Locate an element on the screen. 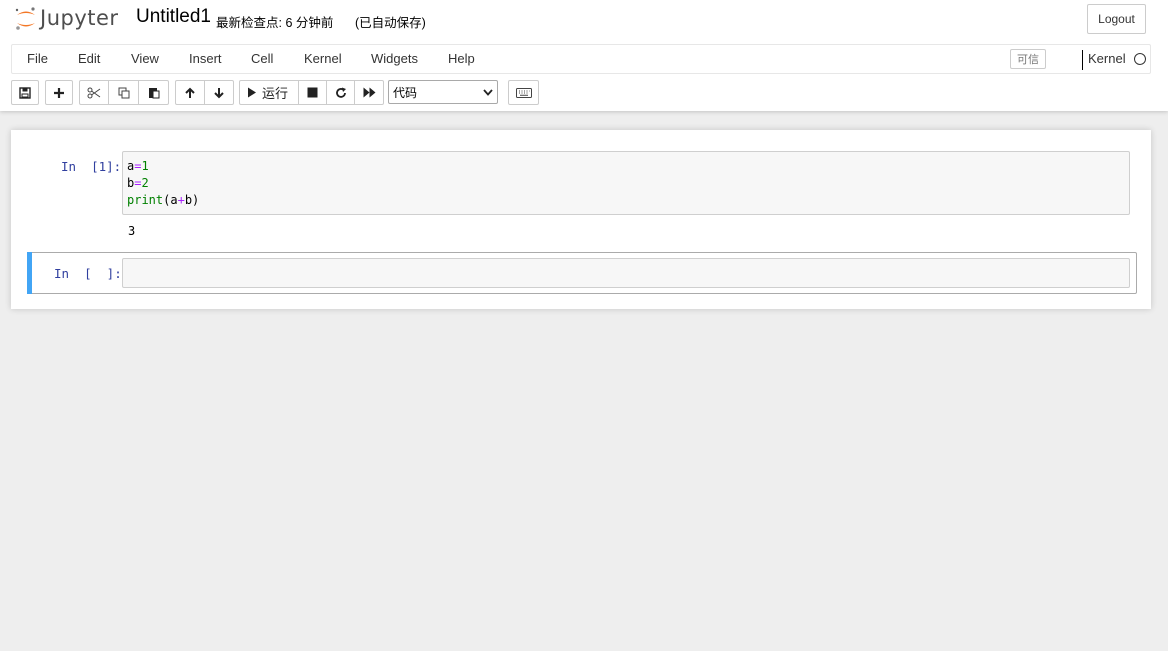 This screenshot has height=651, width=1168. plus-icon is located at coordinates (59, 92).